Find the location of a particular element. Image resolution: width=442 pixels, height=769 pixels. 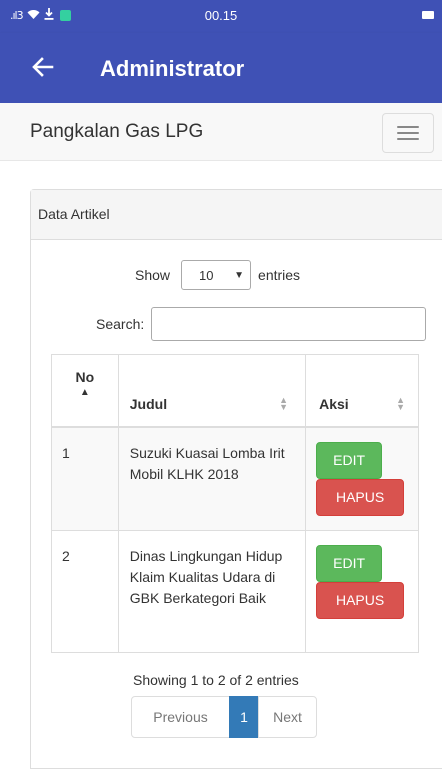

column-header-no: No ▲ is located at coordinates (85, 391).